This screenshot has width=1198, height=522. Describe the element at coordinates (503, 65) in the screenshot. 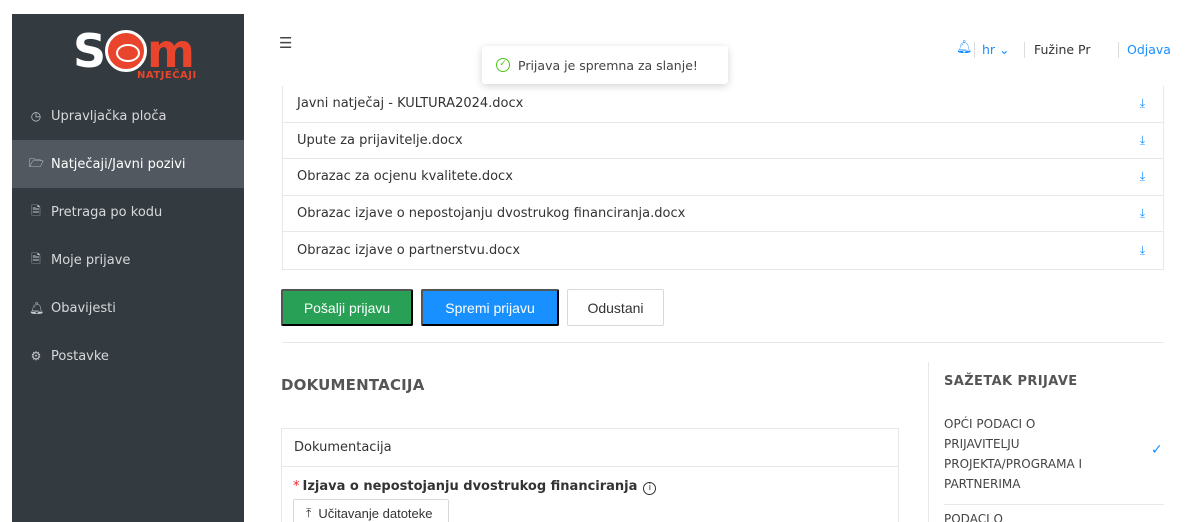

I see `check-circle-icon: ✓` at that location.